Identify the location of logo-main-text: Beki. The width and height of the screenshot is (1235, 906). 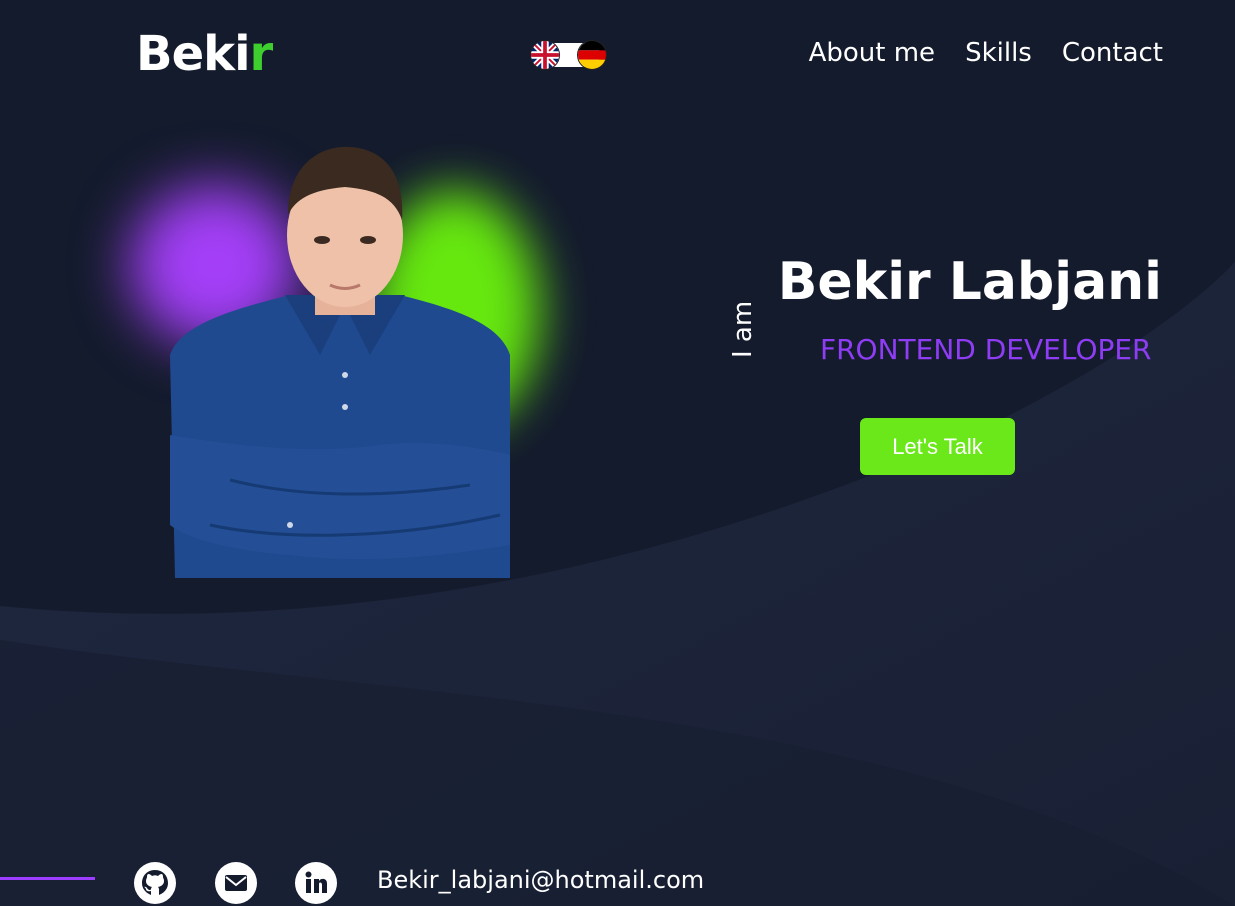
(193, 54).